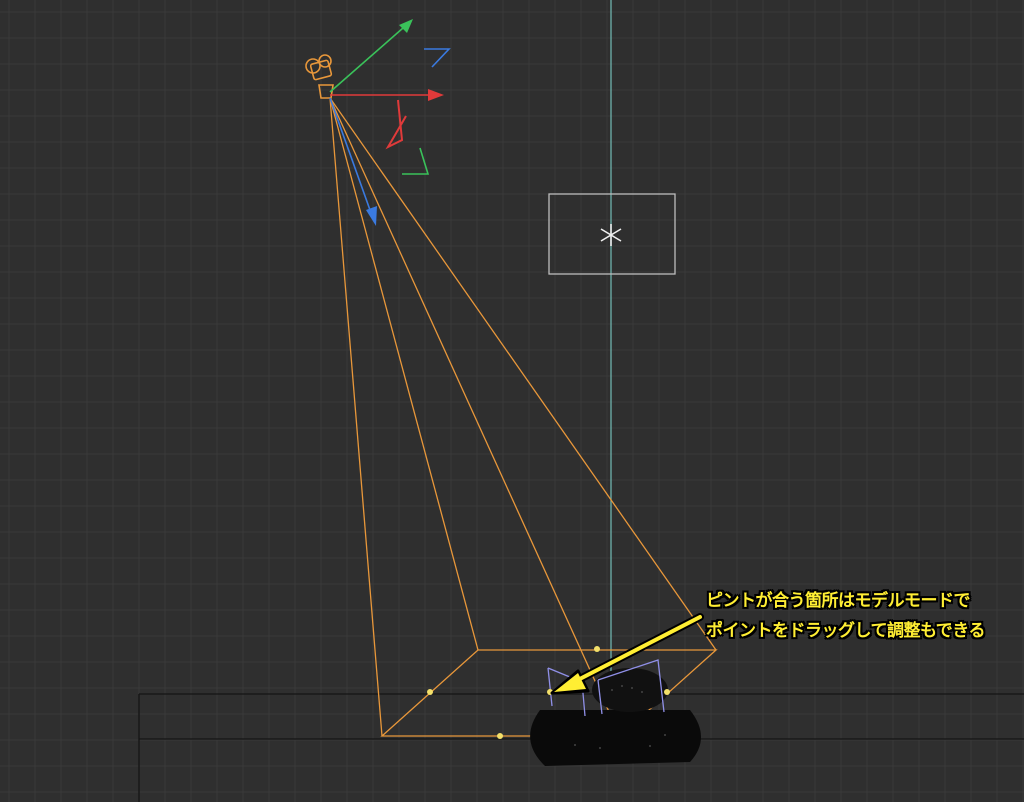  I want to click on gizmo-rotate-red-icon, so click(396, 124).